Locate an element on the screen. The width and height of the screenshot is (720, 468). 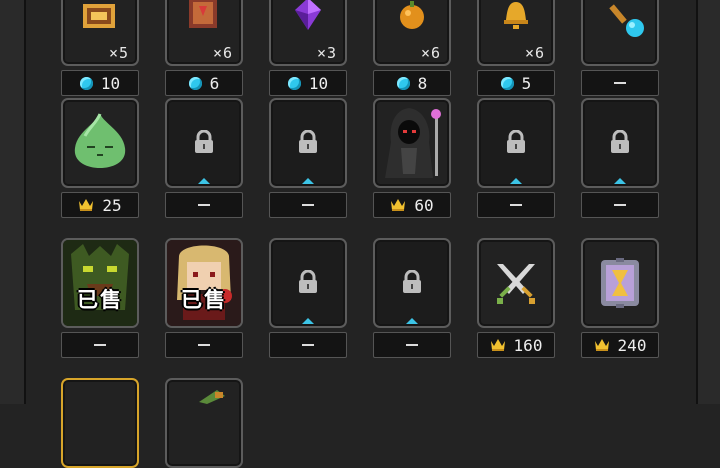
left-panel-edge is located at coordinates (13, 202).